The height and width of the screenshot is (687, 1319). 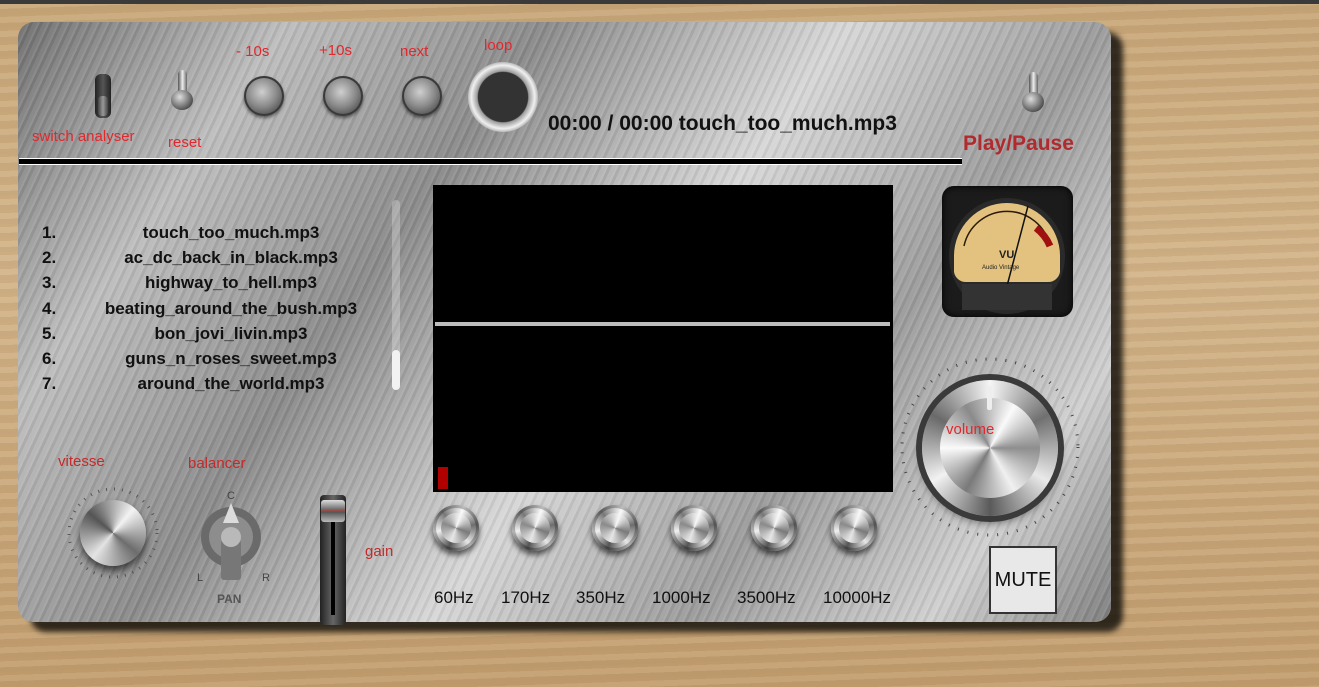 What do you see at coordinates (854, 528) in the screenshot?
I see `eq-knob-10000hz` at bounding box center [854, 528].